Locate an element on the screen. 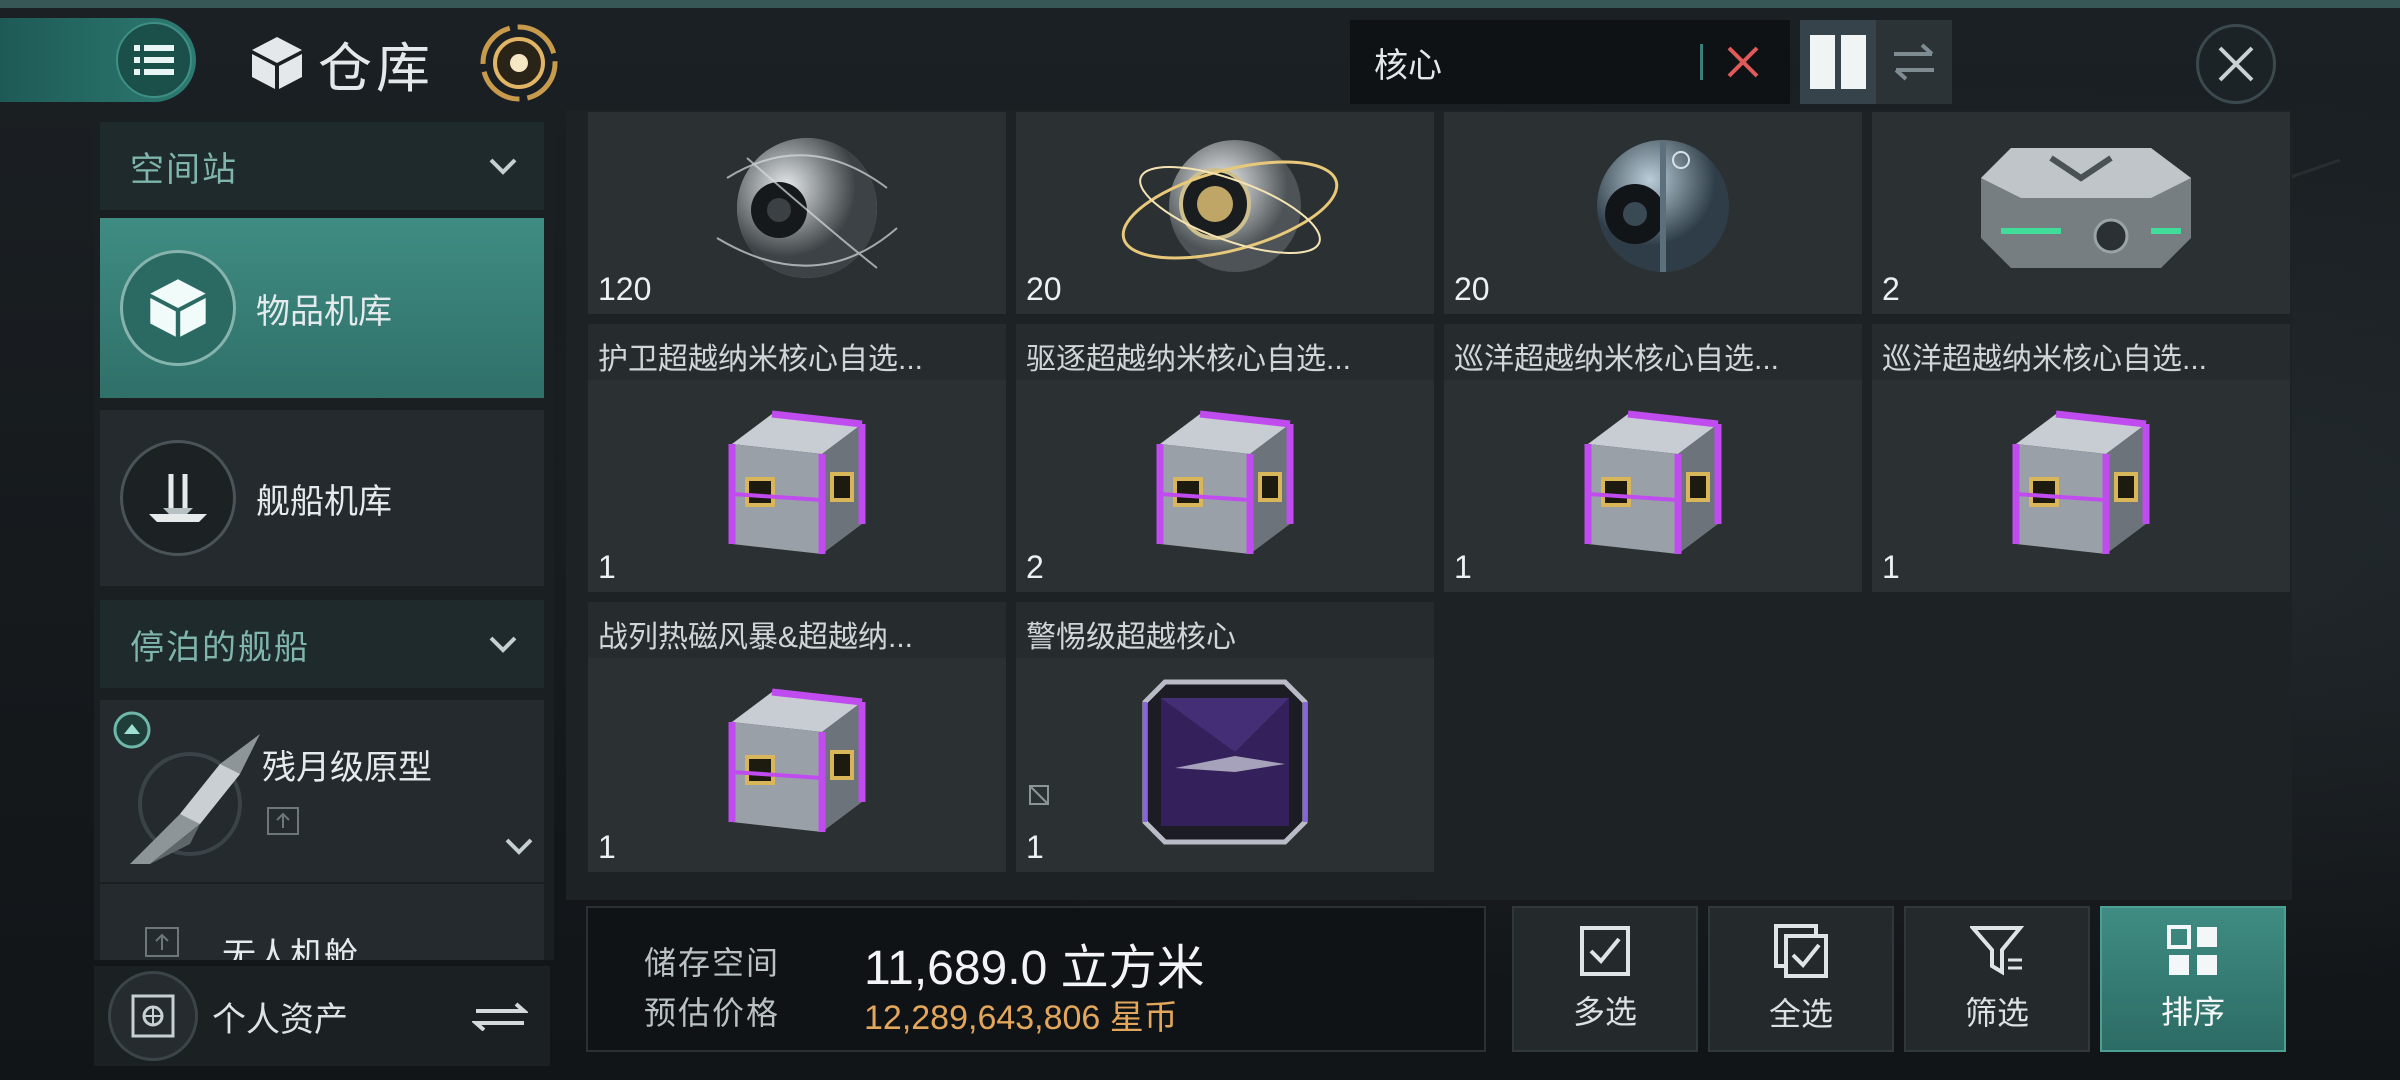 Image resolution: width=2400 pixels, height=1080 pixels. sidebar-item-ship-hangar: 舰船机库 is located at coordinates (322, 498).